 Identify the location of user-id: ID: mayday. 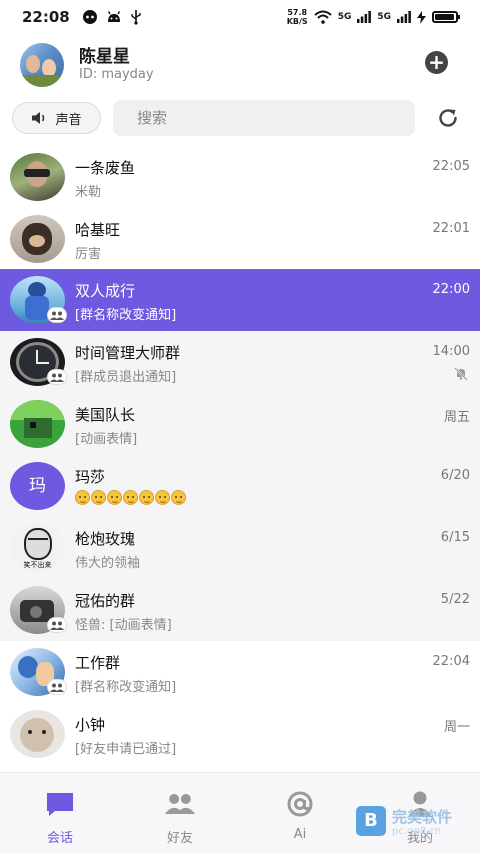
(116, 74).